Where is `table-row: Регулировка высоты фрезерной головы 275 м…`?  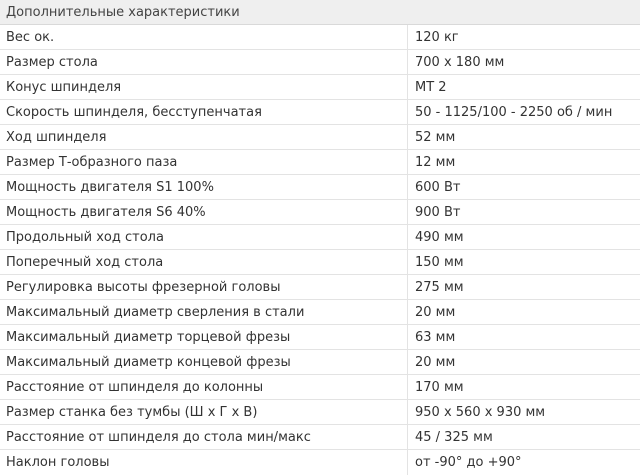
table-row: Регулировка высоты фрезерной головы 275 м… is located at coordinates (320, 287).